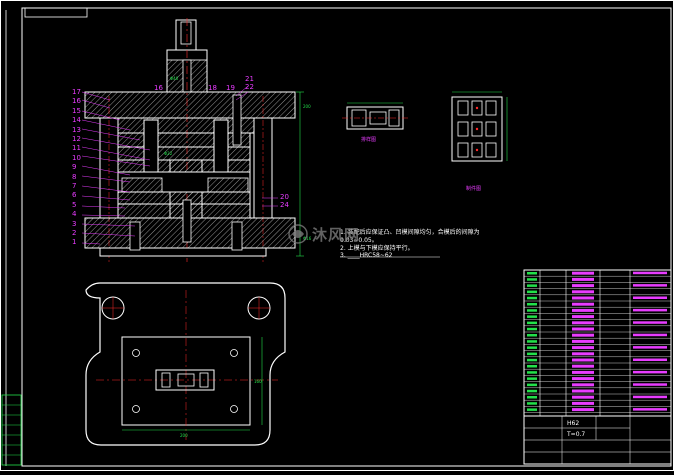 The width and height of the screenshot is (674, 475). I want to click on part-number-label: 6, so click(74, 195).